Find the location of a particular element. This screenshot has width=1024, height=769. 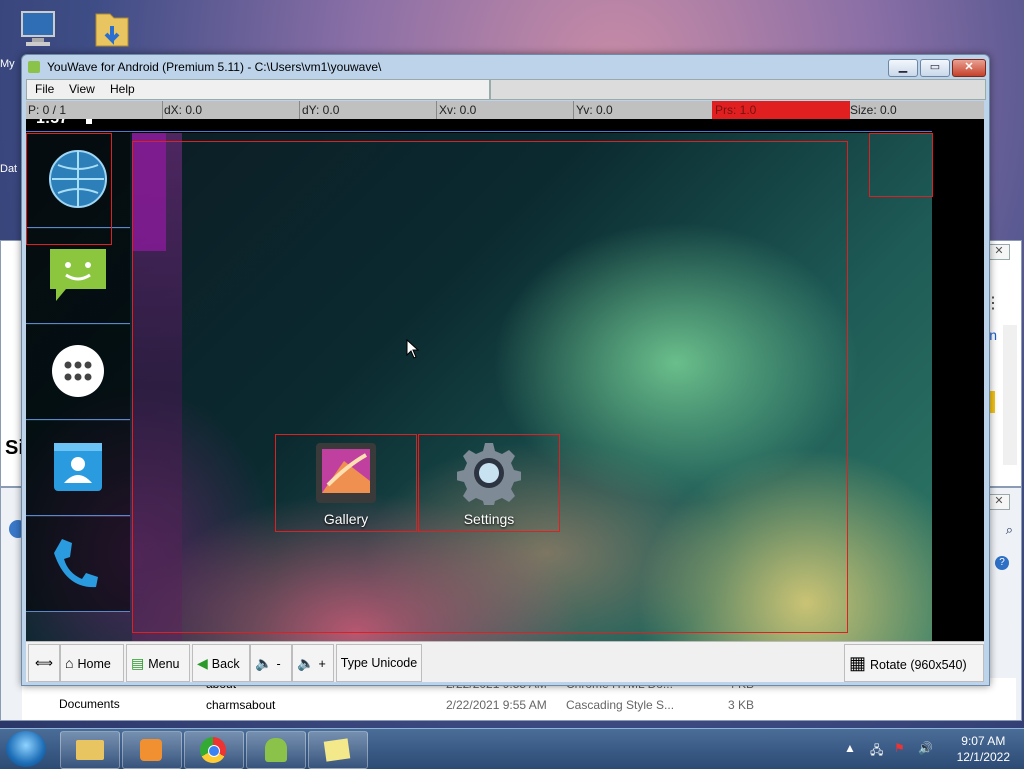

close-button: ✕ is located at coordinates (969, 68).